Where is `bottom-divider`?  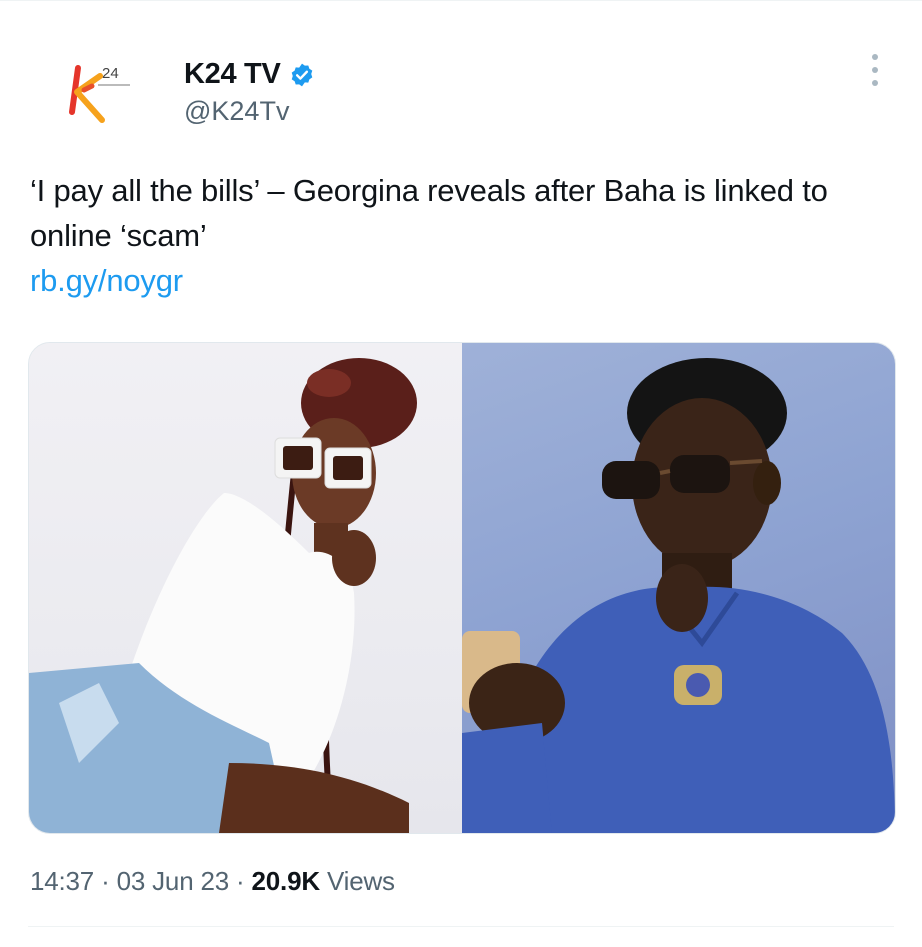
bottom-divider is located at coordinates (461, 926).